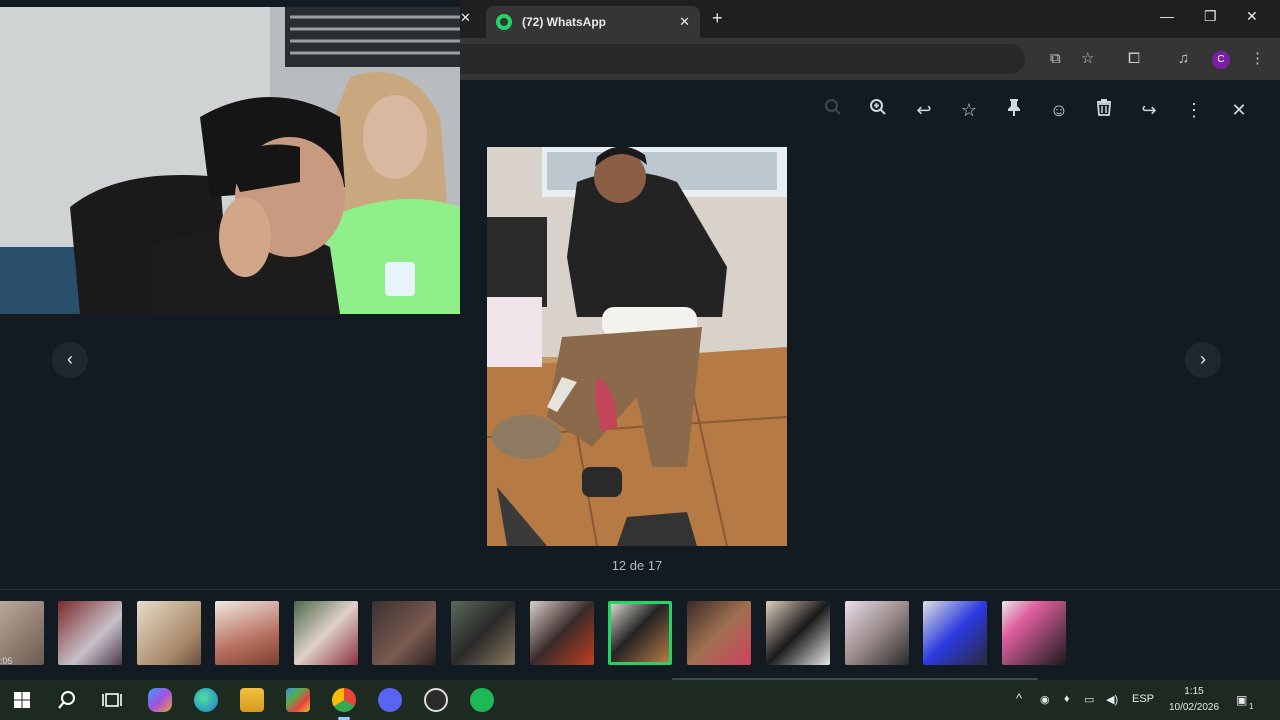 This screenshot has height=720, width=1280. Describe the element at coordinates (640, 700) in the screenshot. I see `taskbar: ^ ◉ ♦ ▭ ◀) ESP 1:15 10/02/2026 ▣ 1` at that location.